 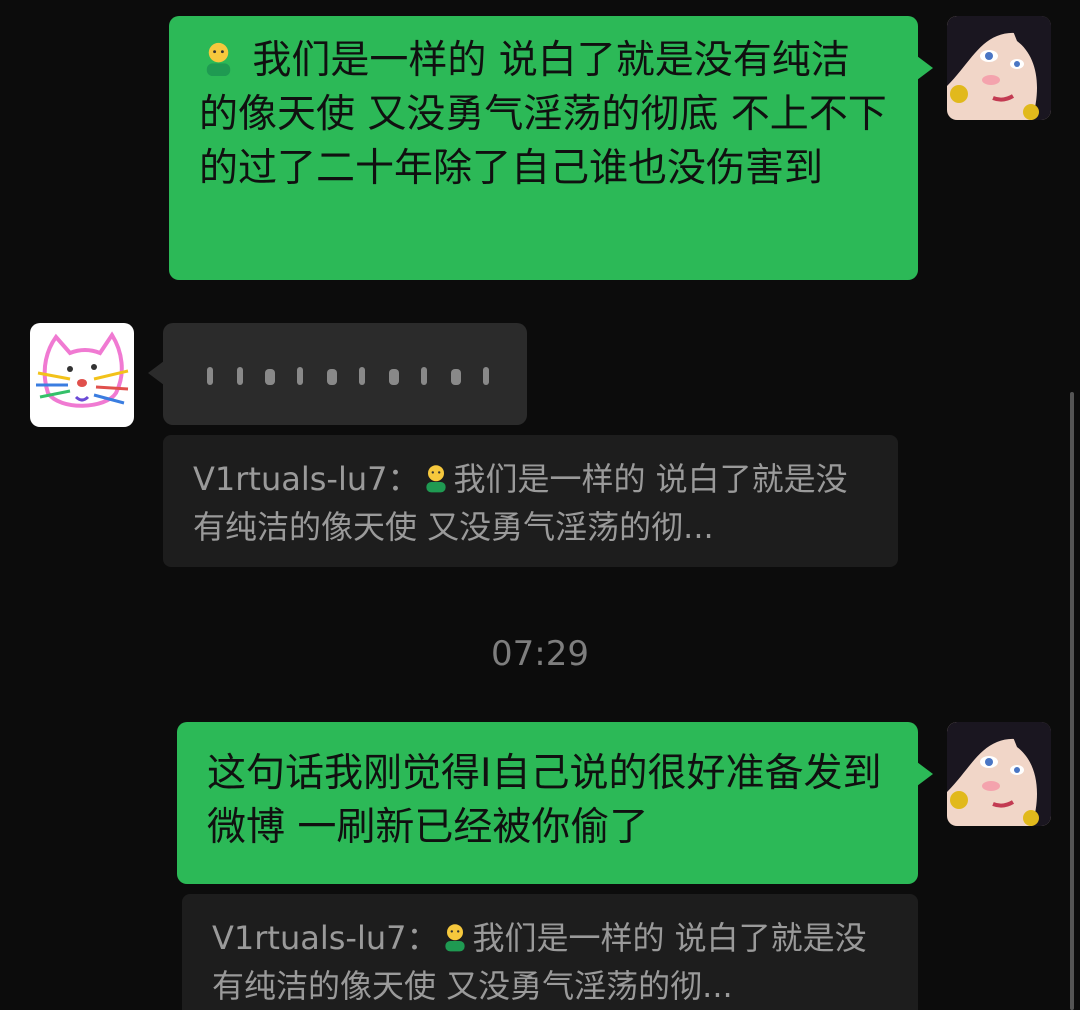 What do you see at coordinates (544, 800) in the screenshot?
I see `message-text: 这句话我刚觉得I自己说的很好准备发到微博 一刷新已经被你偷了` at bounding box center [544, 800].